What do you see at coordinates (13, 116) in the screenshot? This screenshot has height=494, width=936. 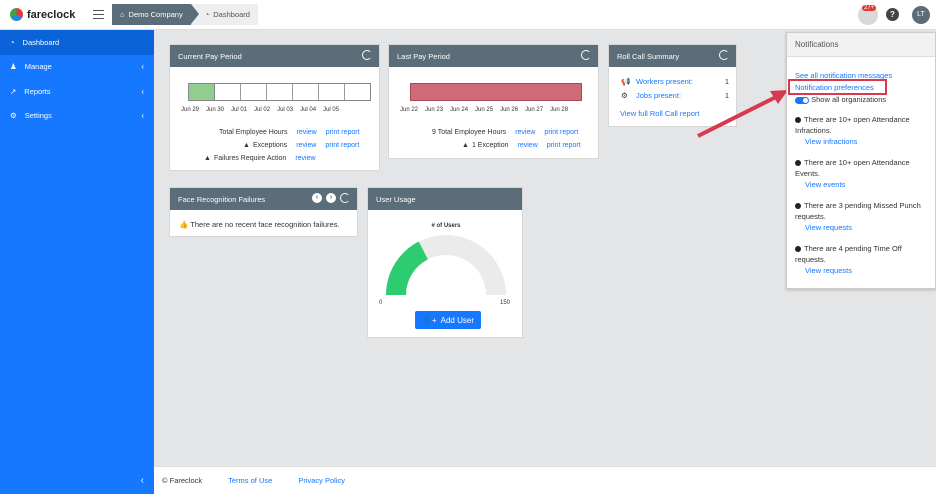 I see `gear-icon: ⚙` at bounding box center [13, 116].